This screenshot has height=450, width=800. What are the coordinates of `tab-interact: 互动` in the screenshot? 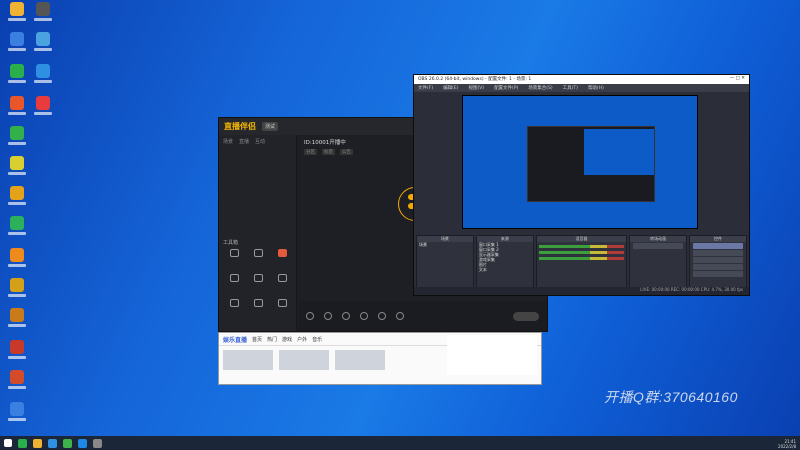 It's located at (260, 141).